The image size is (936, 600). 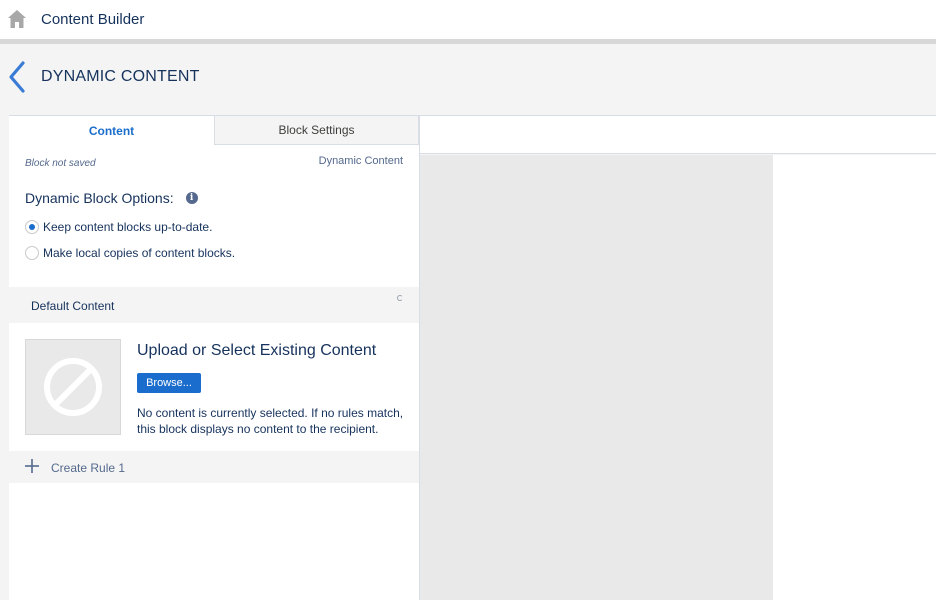 I want to click on create-rule-label: Create Rule 1, so click(x=88, y=468).